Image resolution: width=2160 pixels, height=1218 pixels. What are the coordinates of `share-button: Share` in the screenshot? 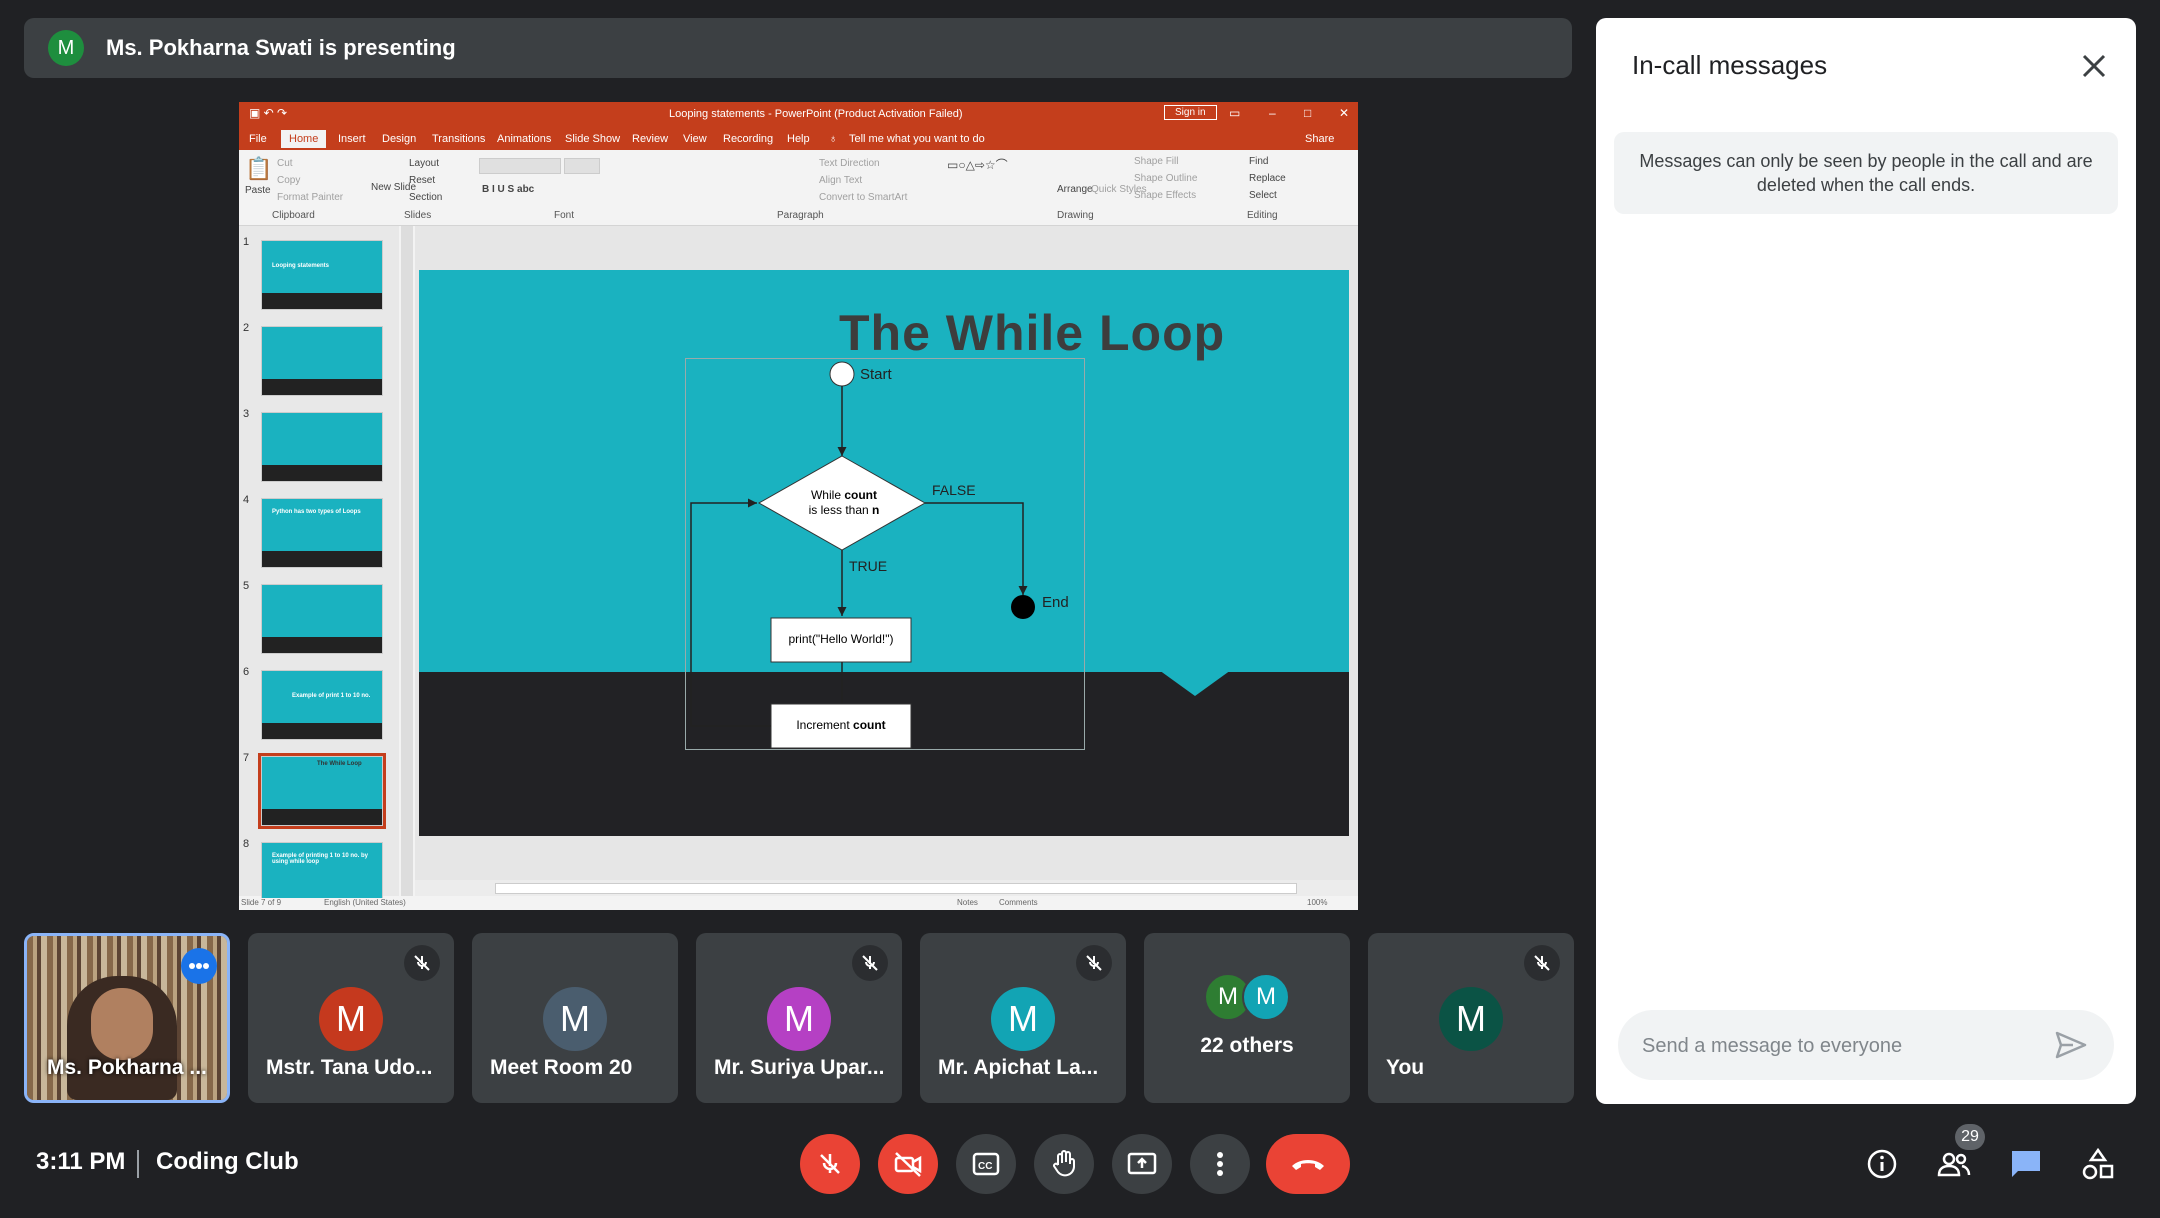 It's located at (1319, 139).